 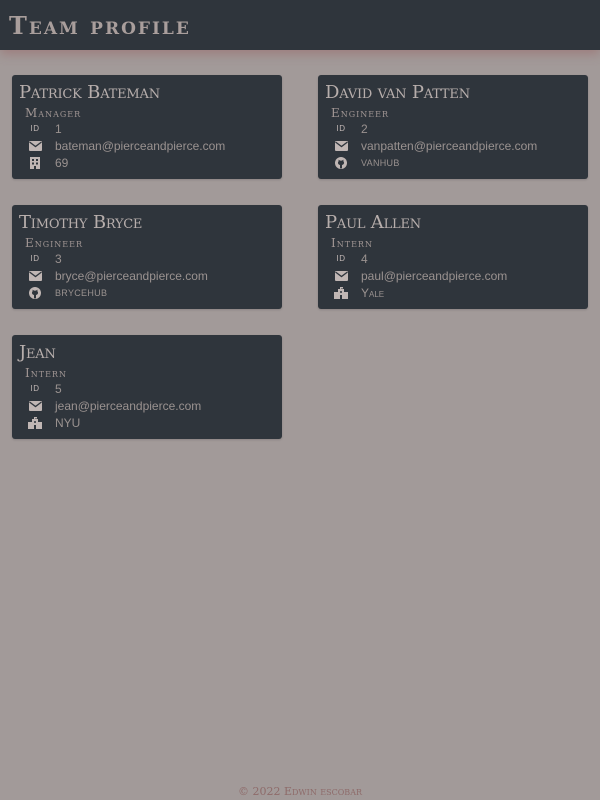 I want to click on member-email-row: paul@pierceandpierce.com, so click(x=460, y=275).